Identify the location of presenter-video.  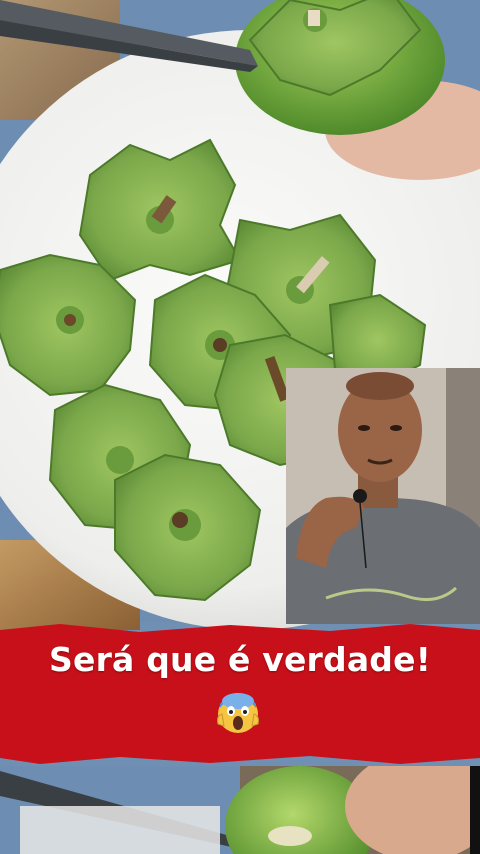
(383, 496).